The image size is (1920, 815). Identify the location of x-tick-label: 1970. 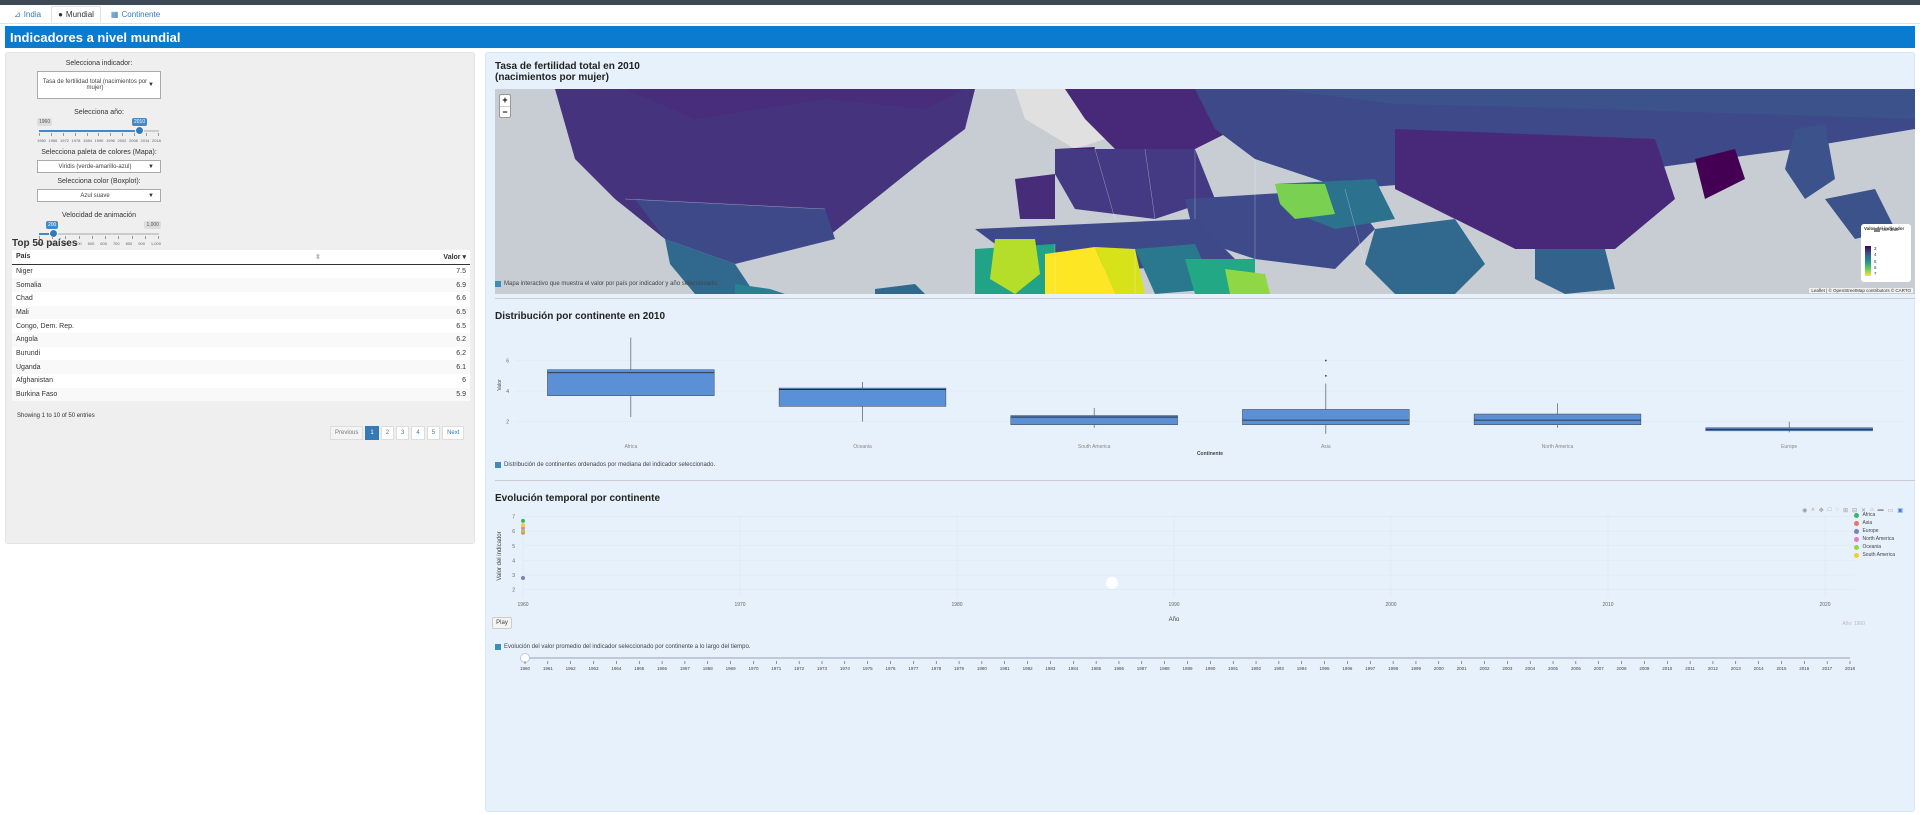
(739, 605).